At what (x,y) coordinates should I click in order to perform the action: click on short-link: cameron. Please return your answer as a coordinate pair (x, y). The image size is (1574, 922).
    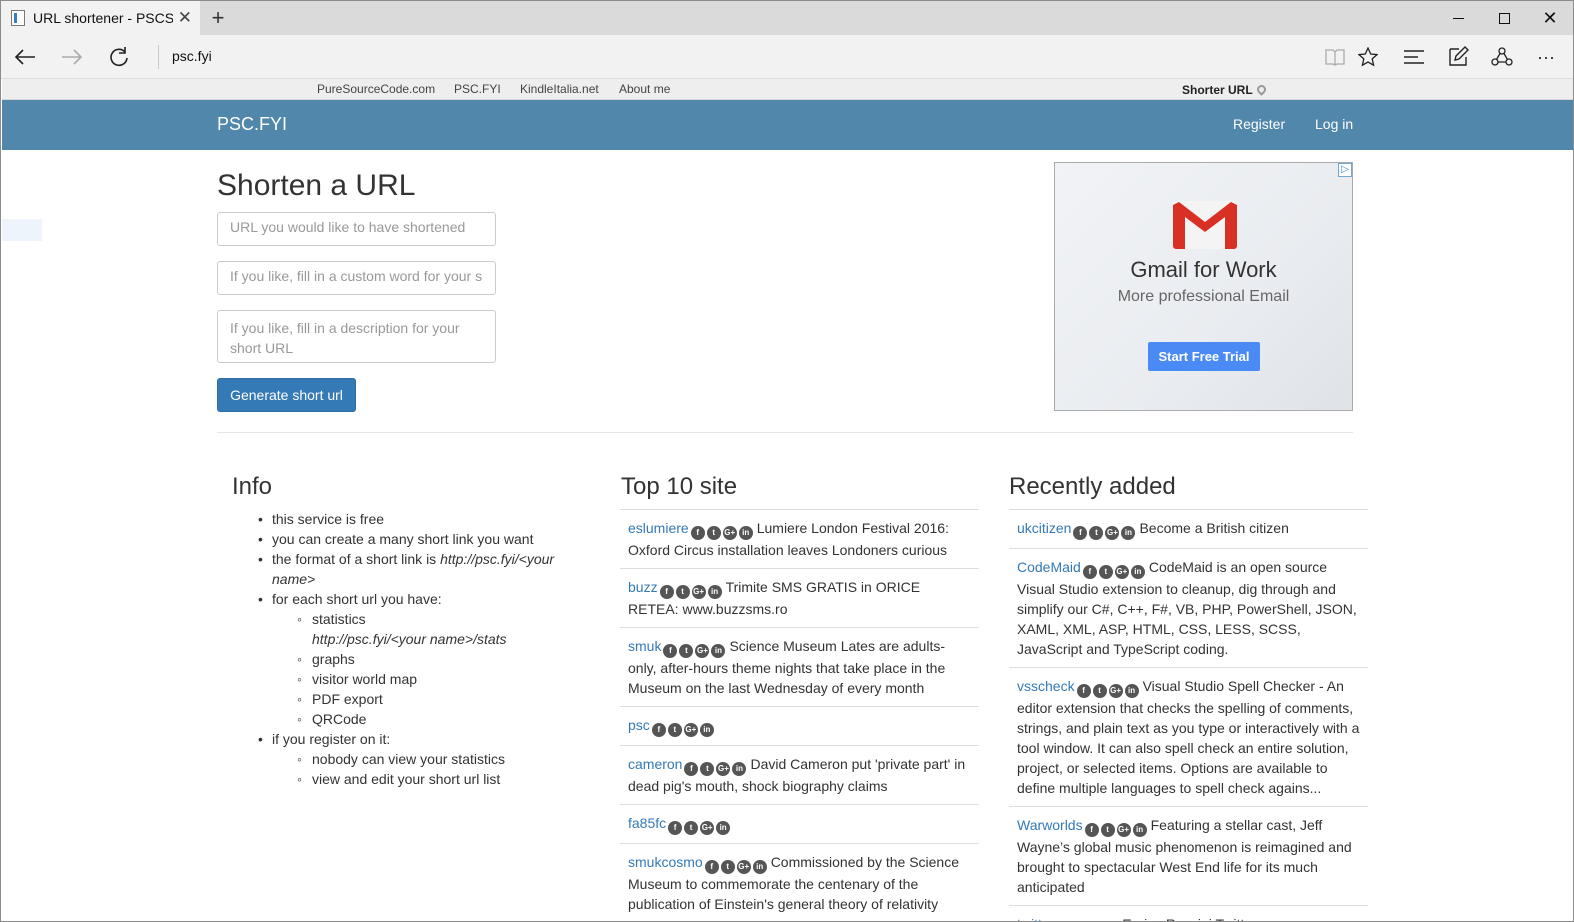
    Looking at the image, I should click on (655, 764).